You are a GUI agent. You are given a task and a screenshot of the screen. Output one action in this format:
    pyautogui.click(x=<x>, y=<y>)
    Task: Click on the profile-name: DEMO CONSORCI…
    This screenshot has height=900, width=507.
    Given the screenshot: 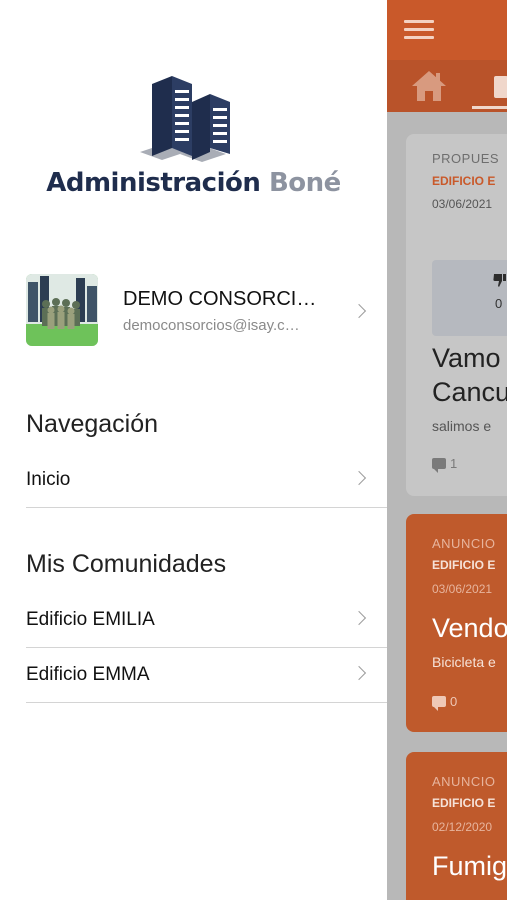 What is the action you would take?
    pyautogui.click(x=220, y=299)
    